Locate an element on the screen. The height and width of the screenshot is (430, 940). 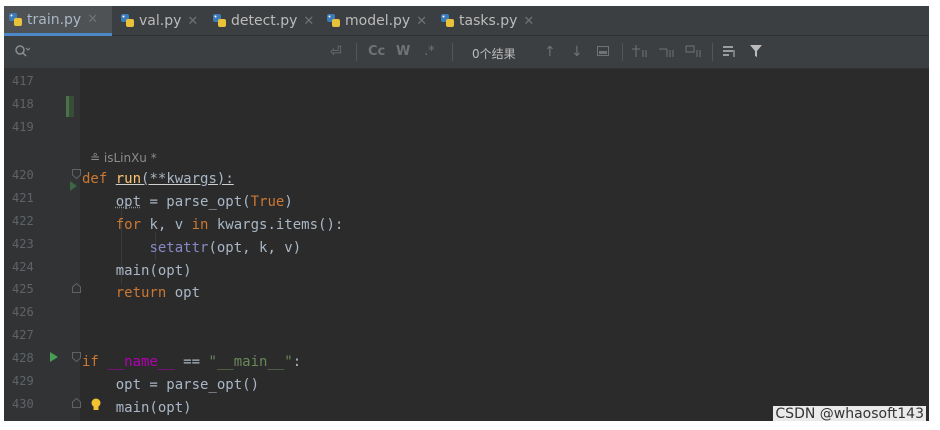
tab-train-py: train.py ✕ is located at coordinates (58, 21).